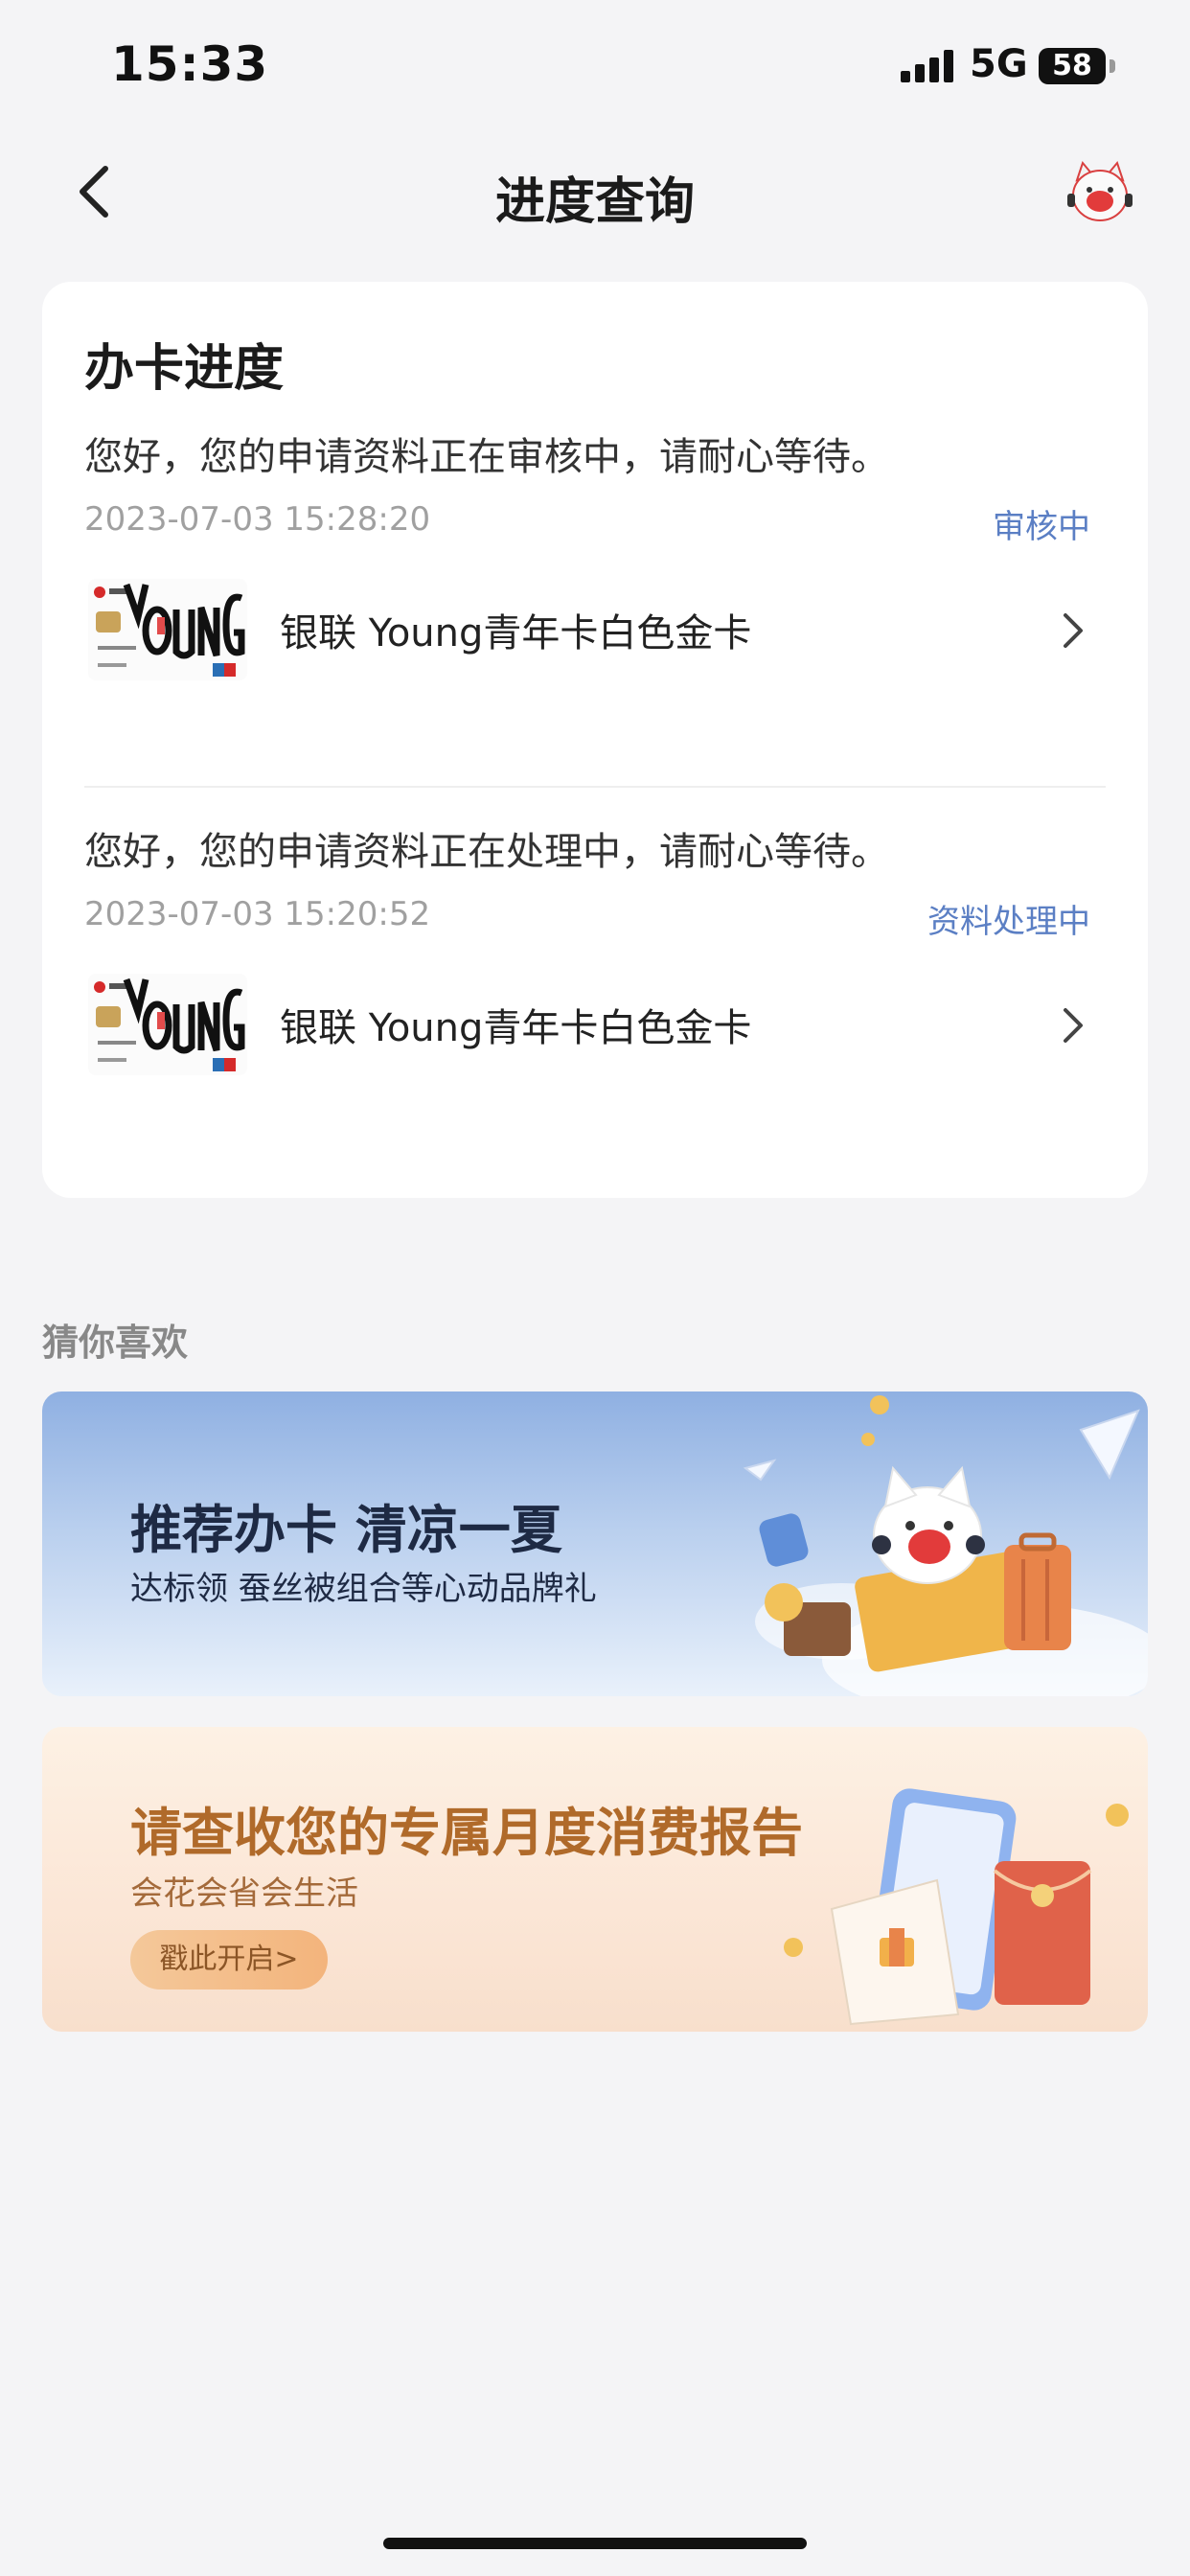 The image size is (1190, 2576). I want to click on record-status: 资料处理中, so click(1009, 922).